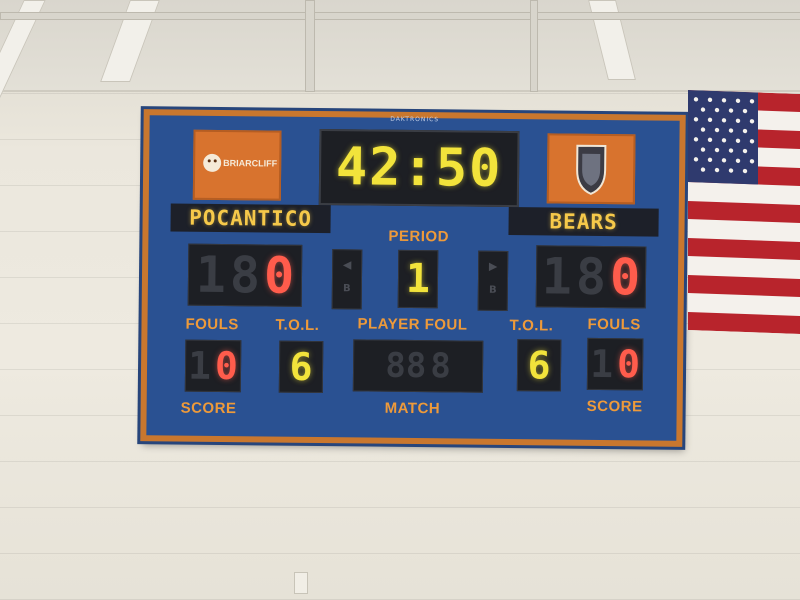 The image size is (800, 600). What do you see at coordinates (493, 280) in the screenshot?
I see `away-possession-indicator: ▶ B` at bounding box center [493, 280].